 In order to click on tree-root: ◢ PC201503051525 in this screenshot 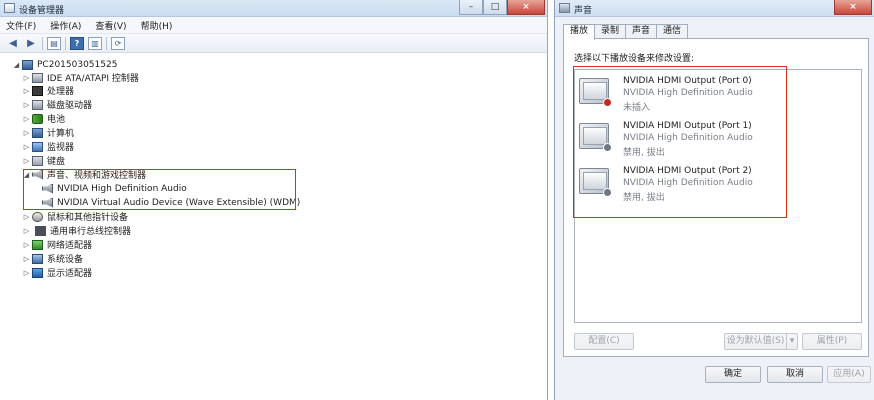, I will do `click(64, 64)`.